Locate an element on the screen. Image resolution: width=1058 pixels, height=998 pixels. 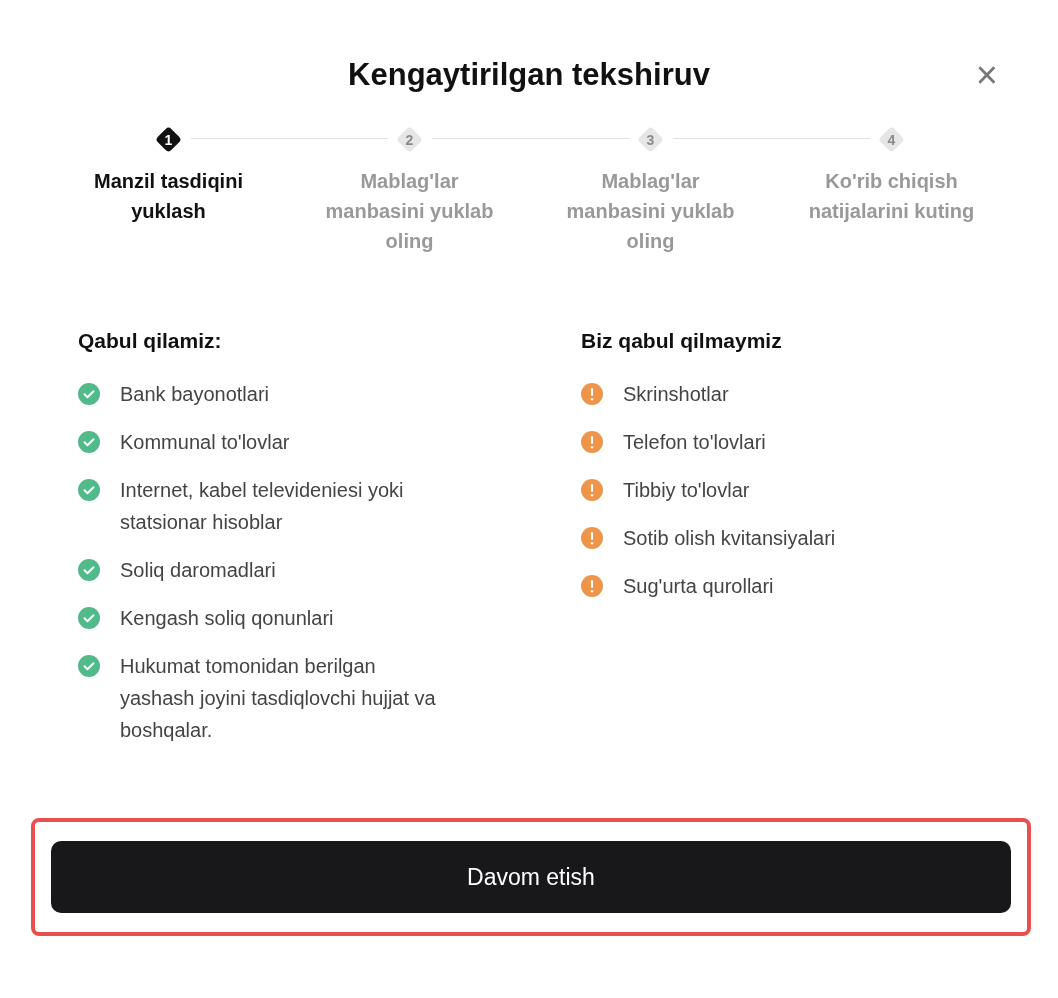
step-number: 1 is located at coordinates (168, 139).